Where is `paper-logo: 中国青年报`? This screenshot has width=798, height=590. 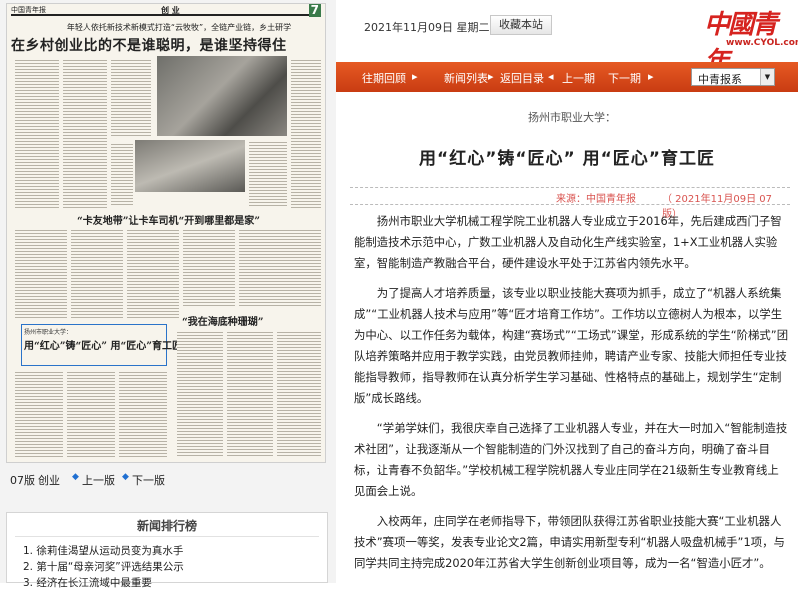
paper-logo: 中国青年报 is located at coordinates (28, 10).